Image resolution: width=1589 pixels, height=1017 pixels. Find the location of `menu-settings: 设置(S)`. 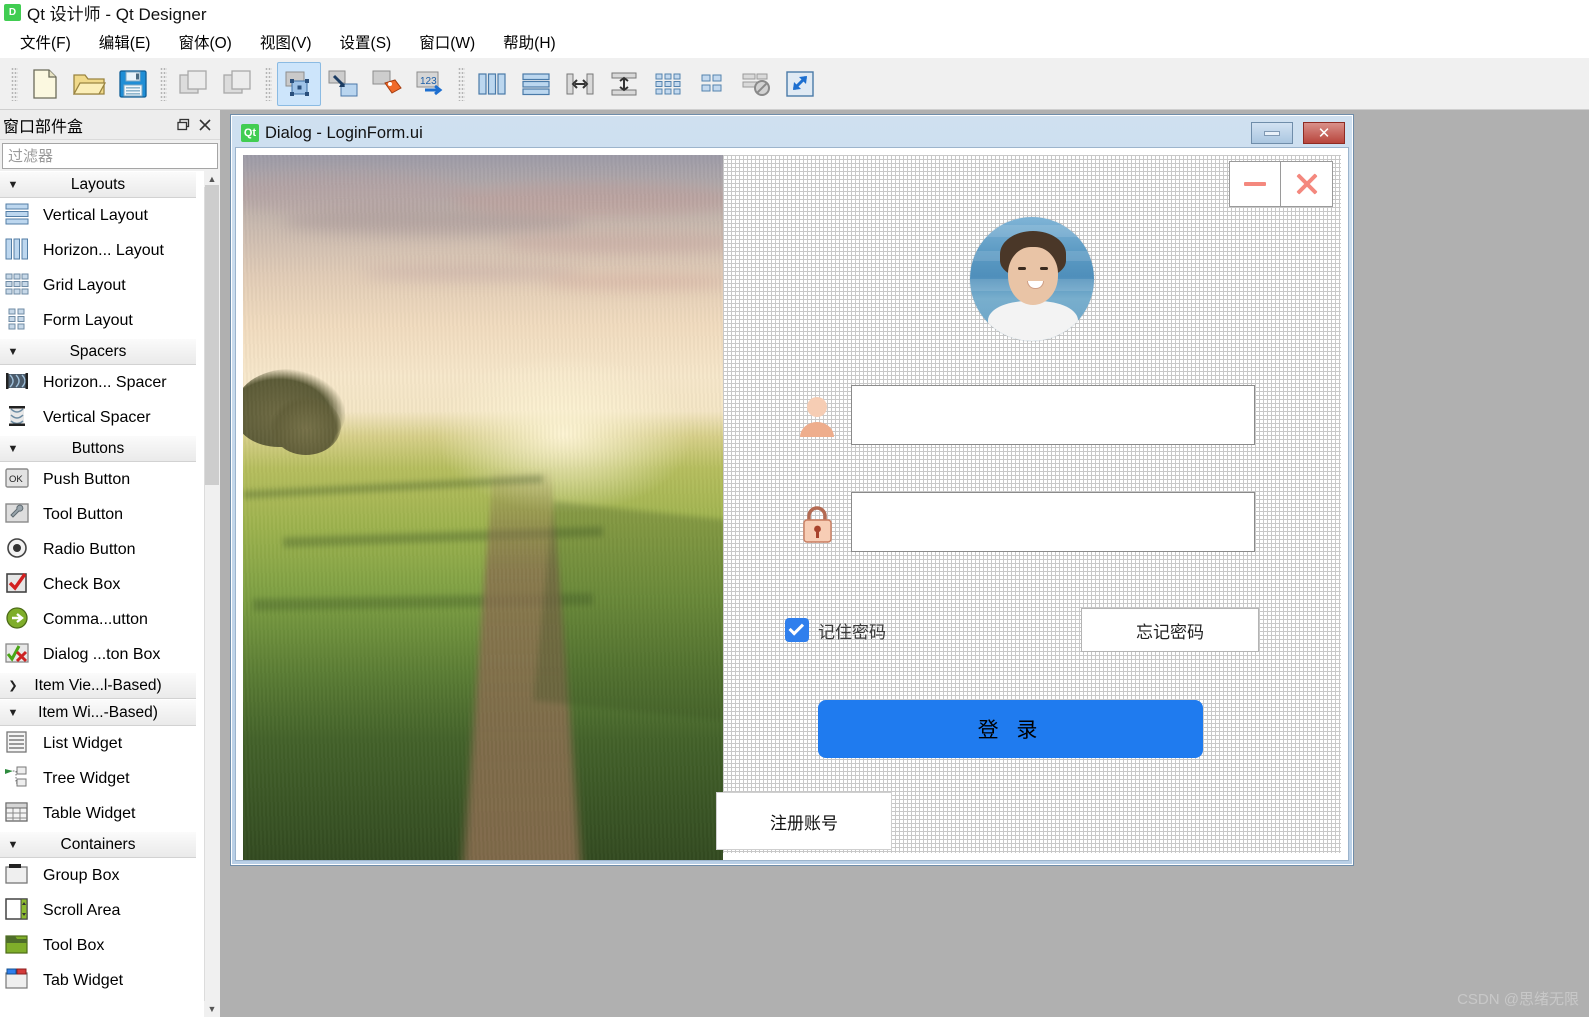

menu-settings: 设置(S) is located at coordinates (366, 42).